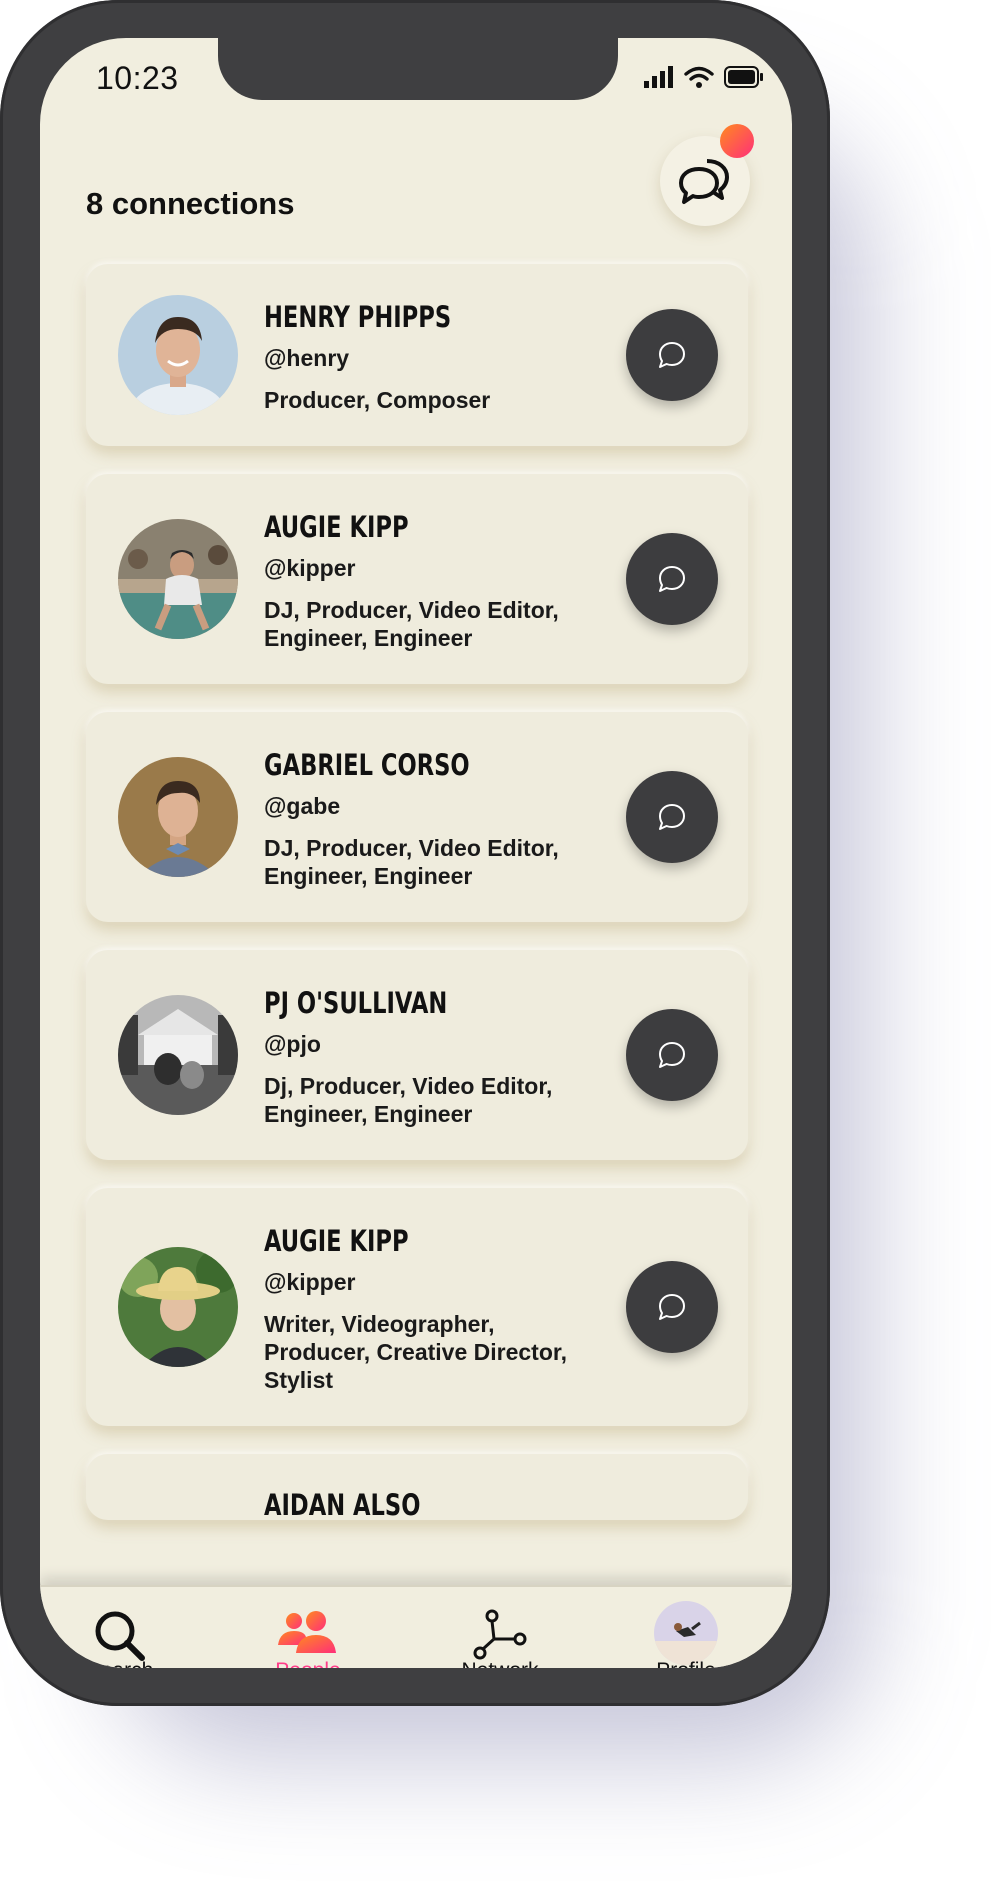 This screenshot has height=1886, width=996. What do you see at coordinates (120, 1663) in the screenshot?
I see `tab-label: Search` at bounding box center [120, 1663].